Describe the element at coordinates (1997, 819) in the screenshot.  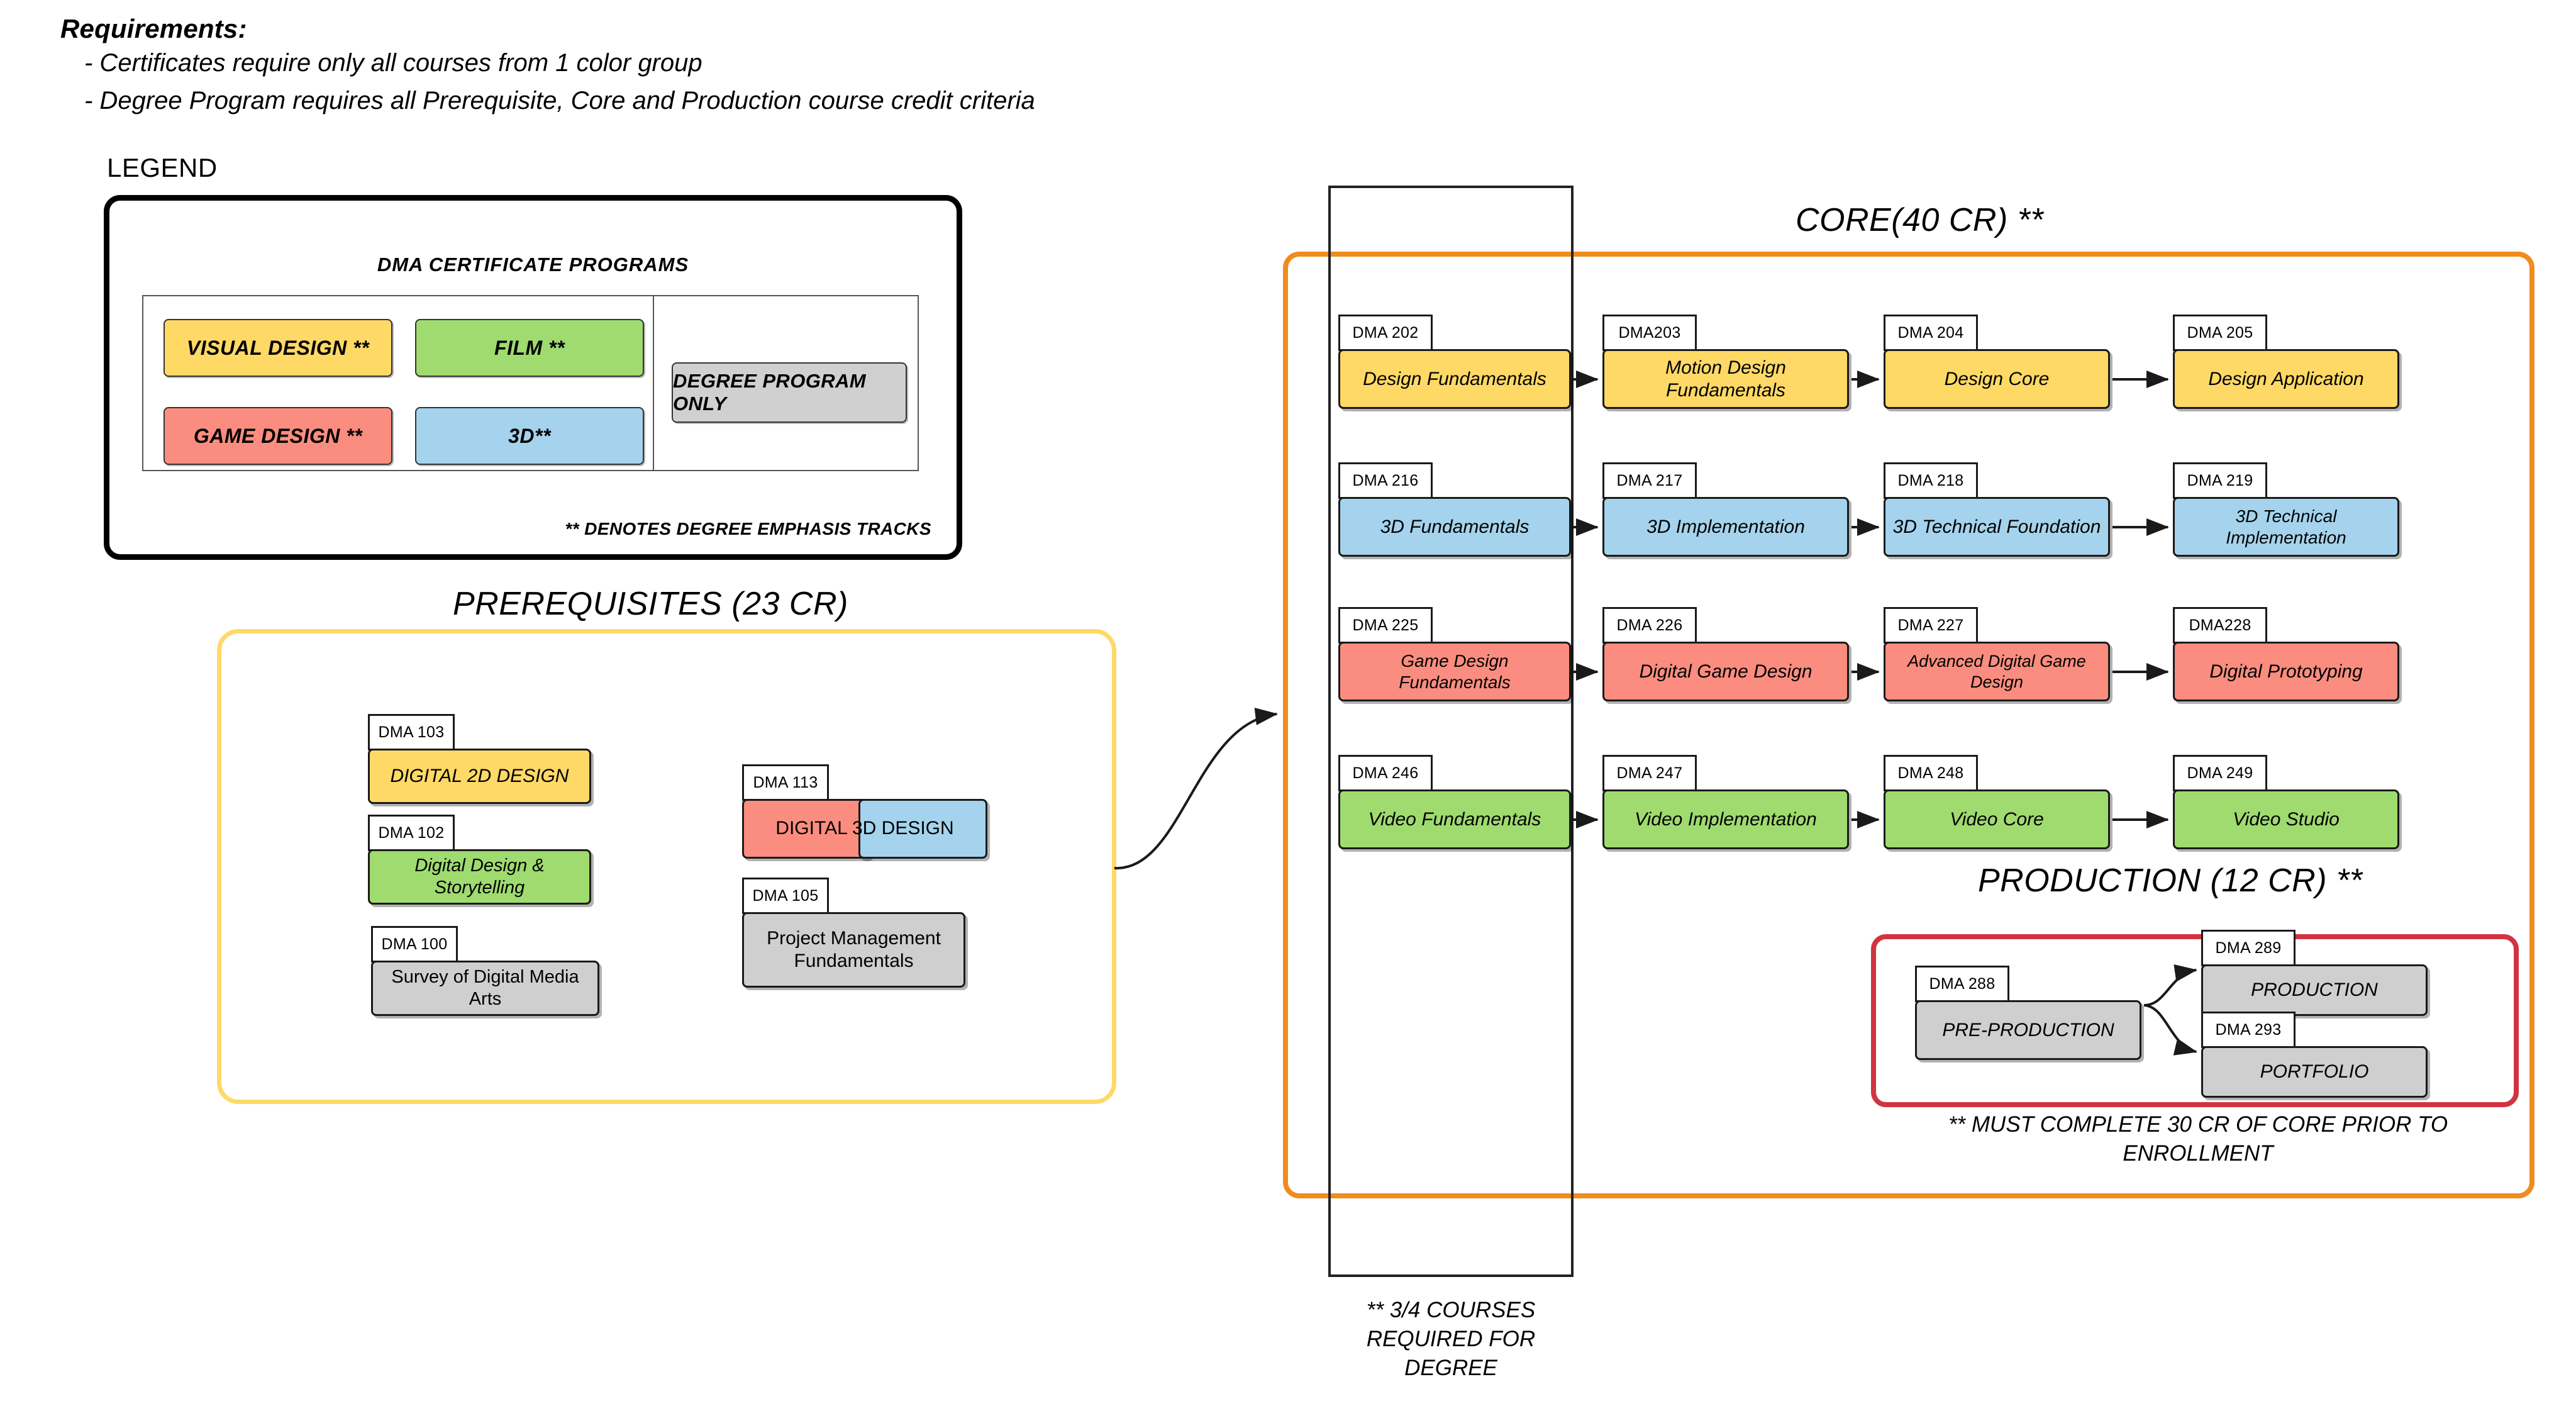
I see `course-name-dma-248: Video Core` at that location.